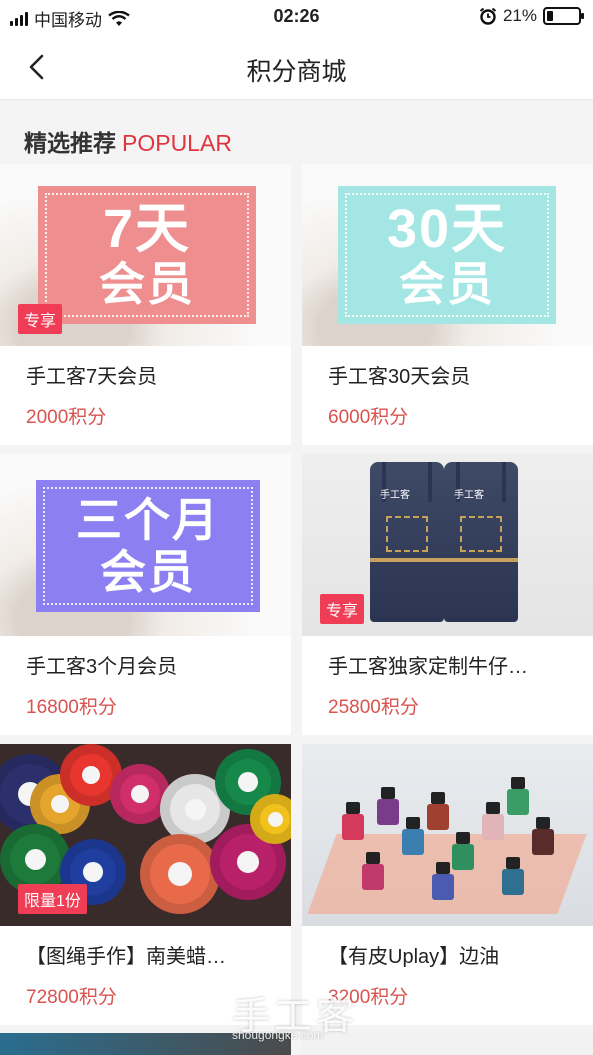  I want to click on product-card: 7天 会员 专享 手工客7天会员 2000积分, so click(145, 304).